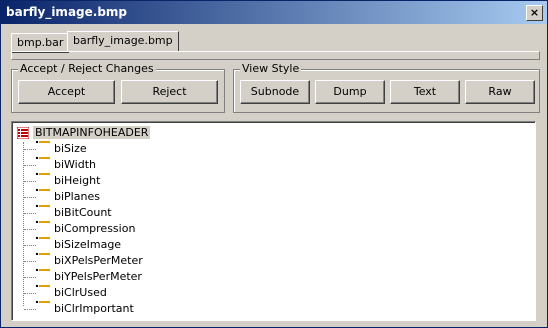 The width and height of the screenshot is (548, 328). What do you see at coordinates (275, 55) in the screenshot?
I see `tab-panel` at bounding box center [275, 55].